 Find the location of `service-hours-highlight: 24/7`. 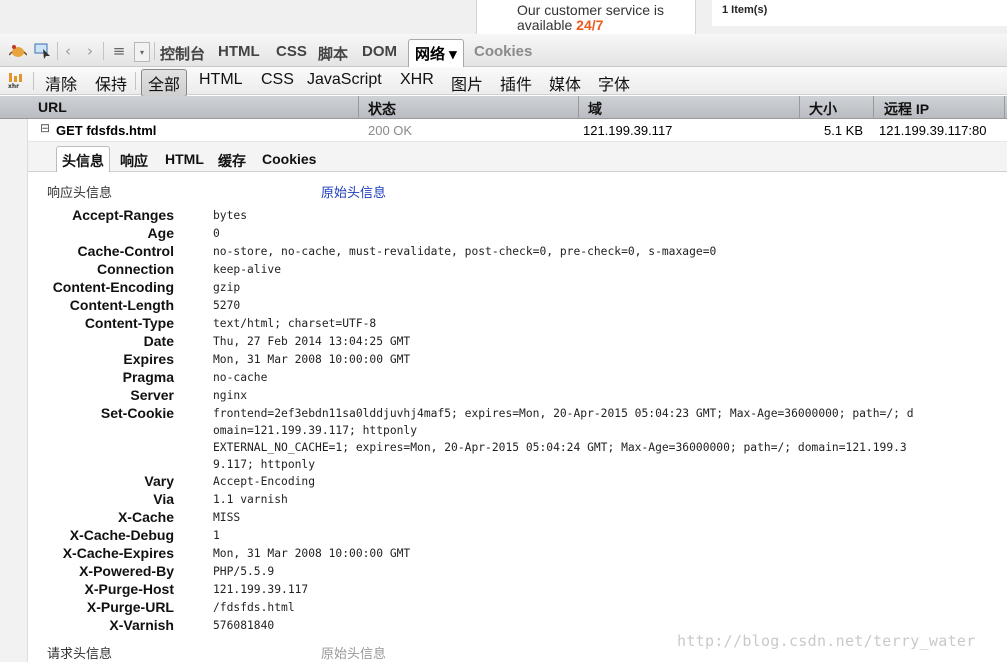

service-hours-highlight: 24/7 is located at coordinates (590, 25).